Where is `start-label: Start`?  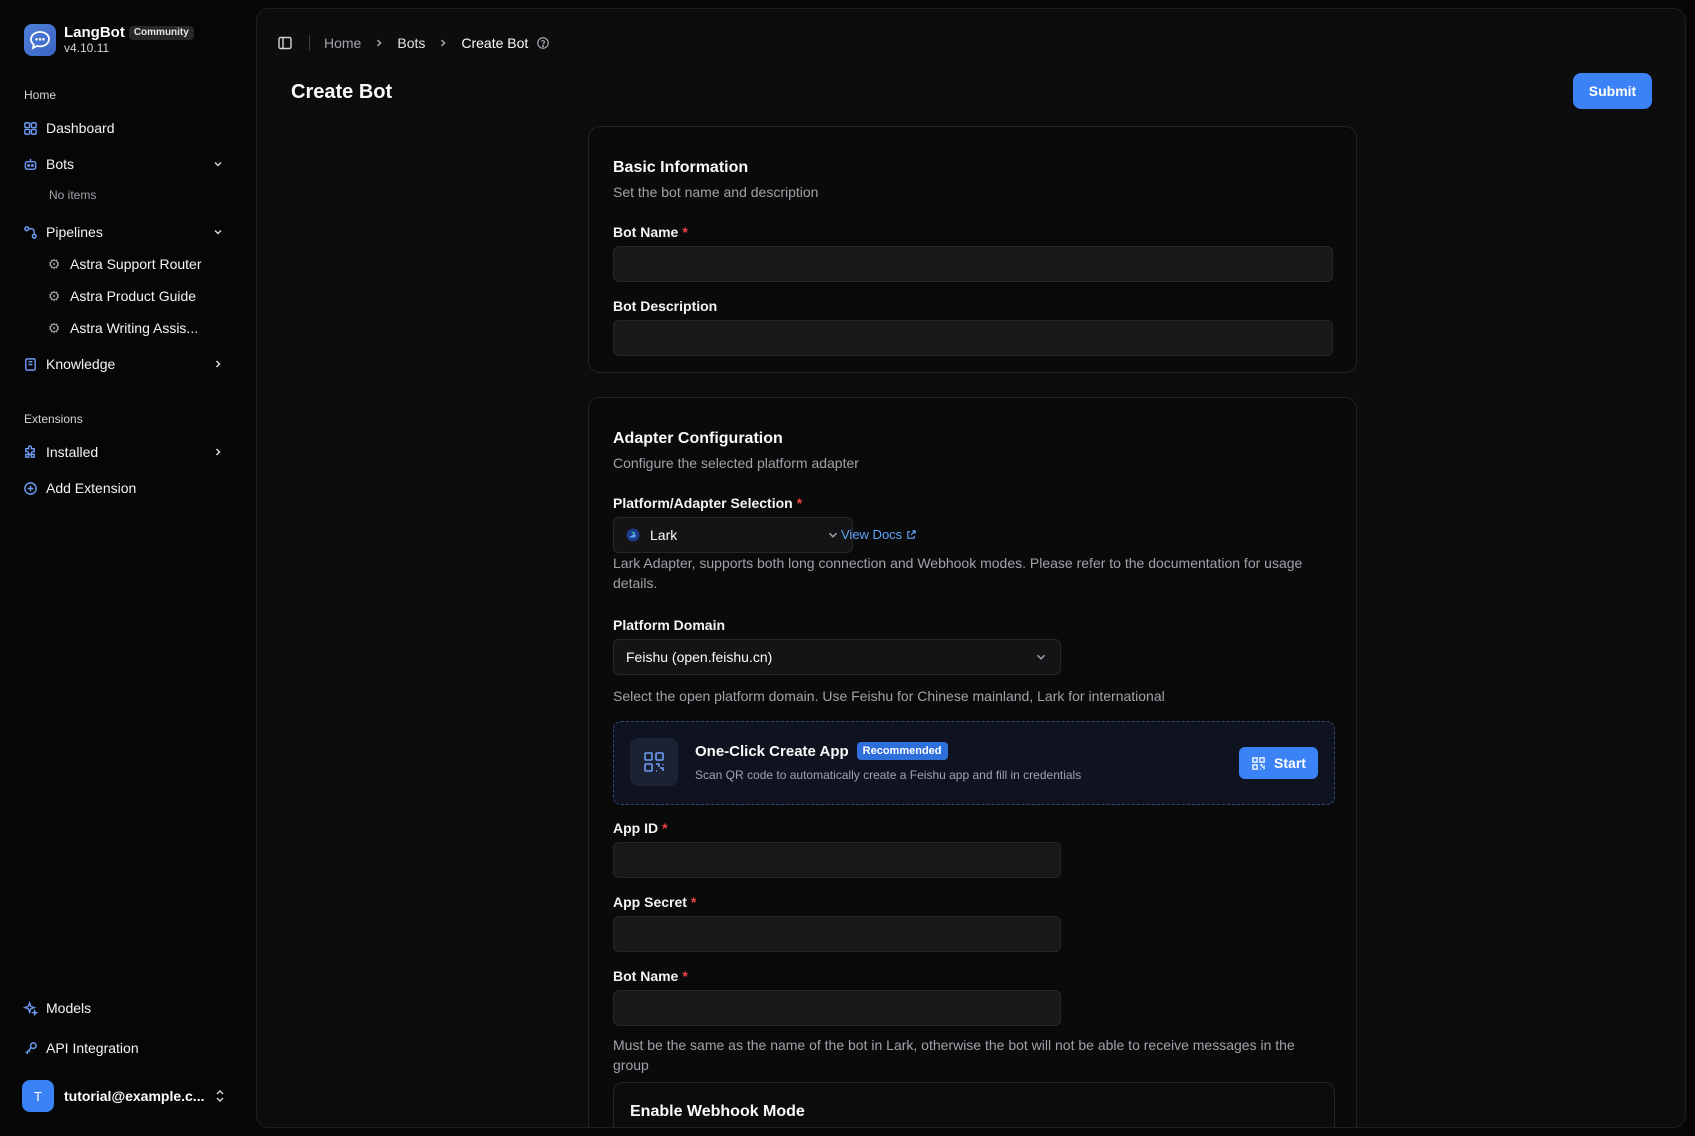
start-label: Start is located at coordinates (1290, 763).